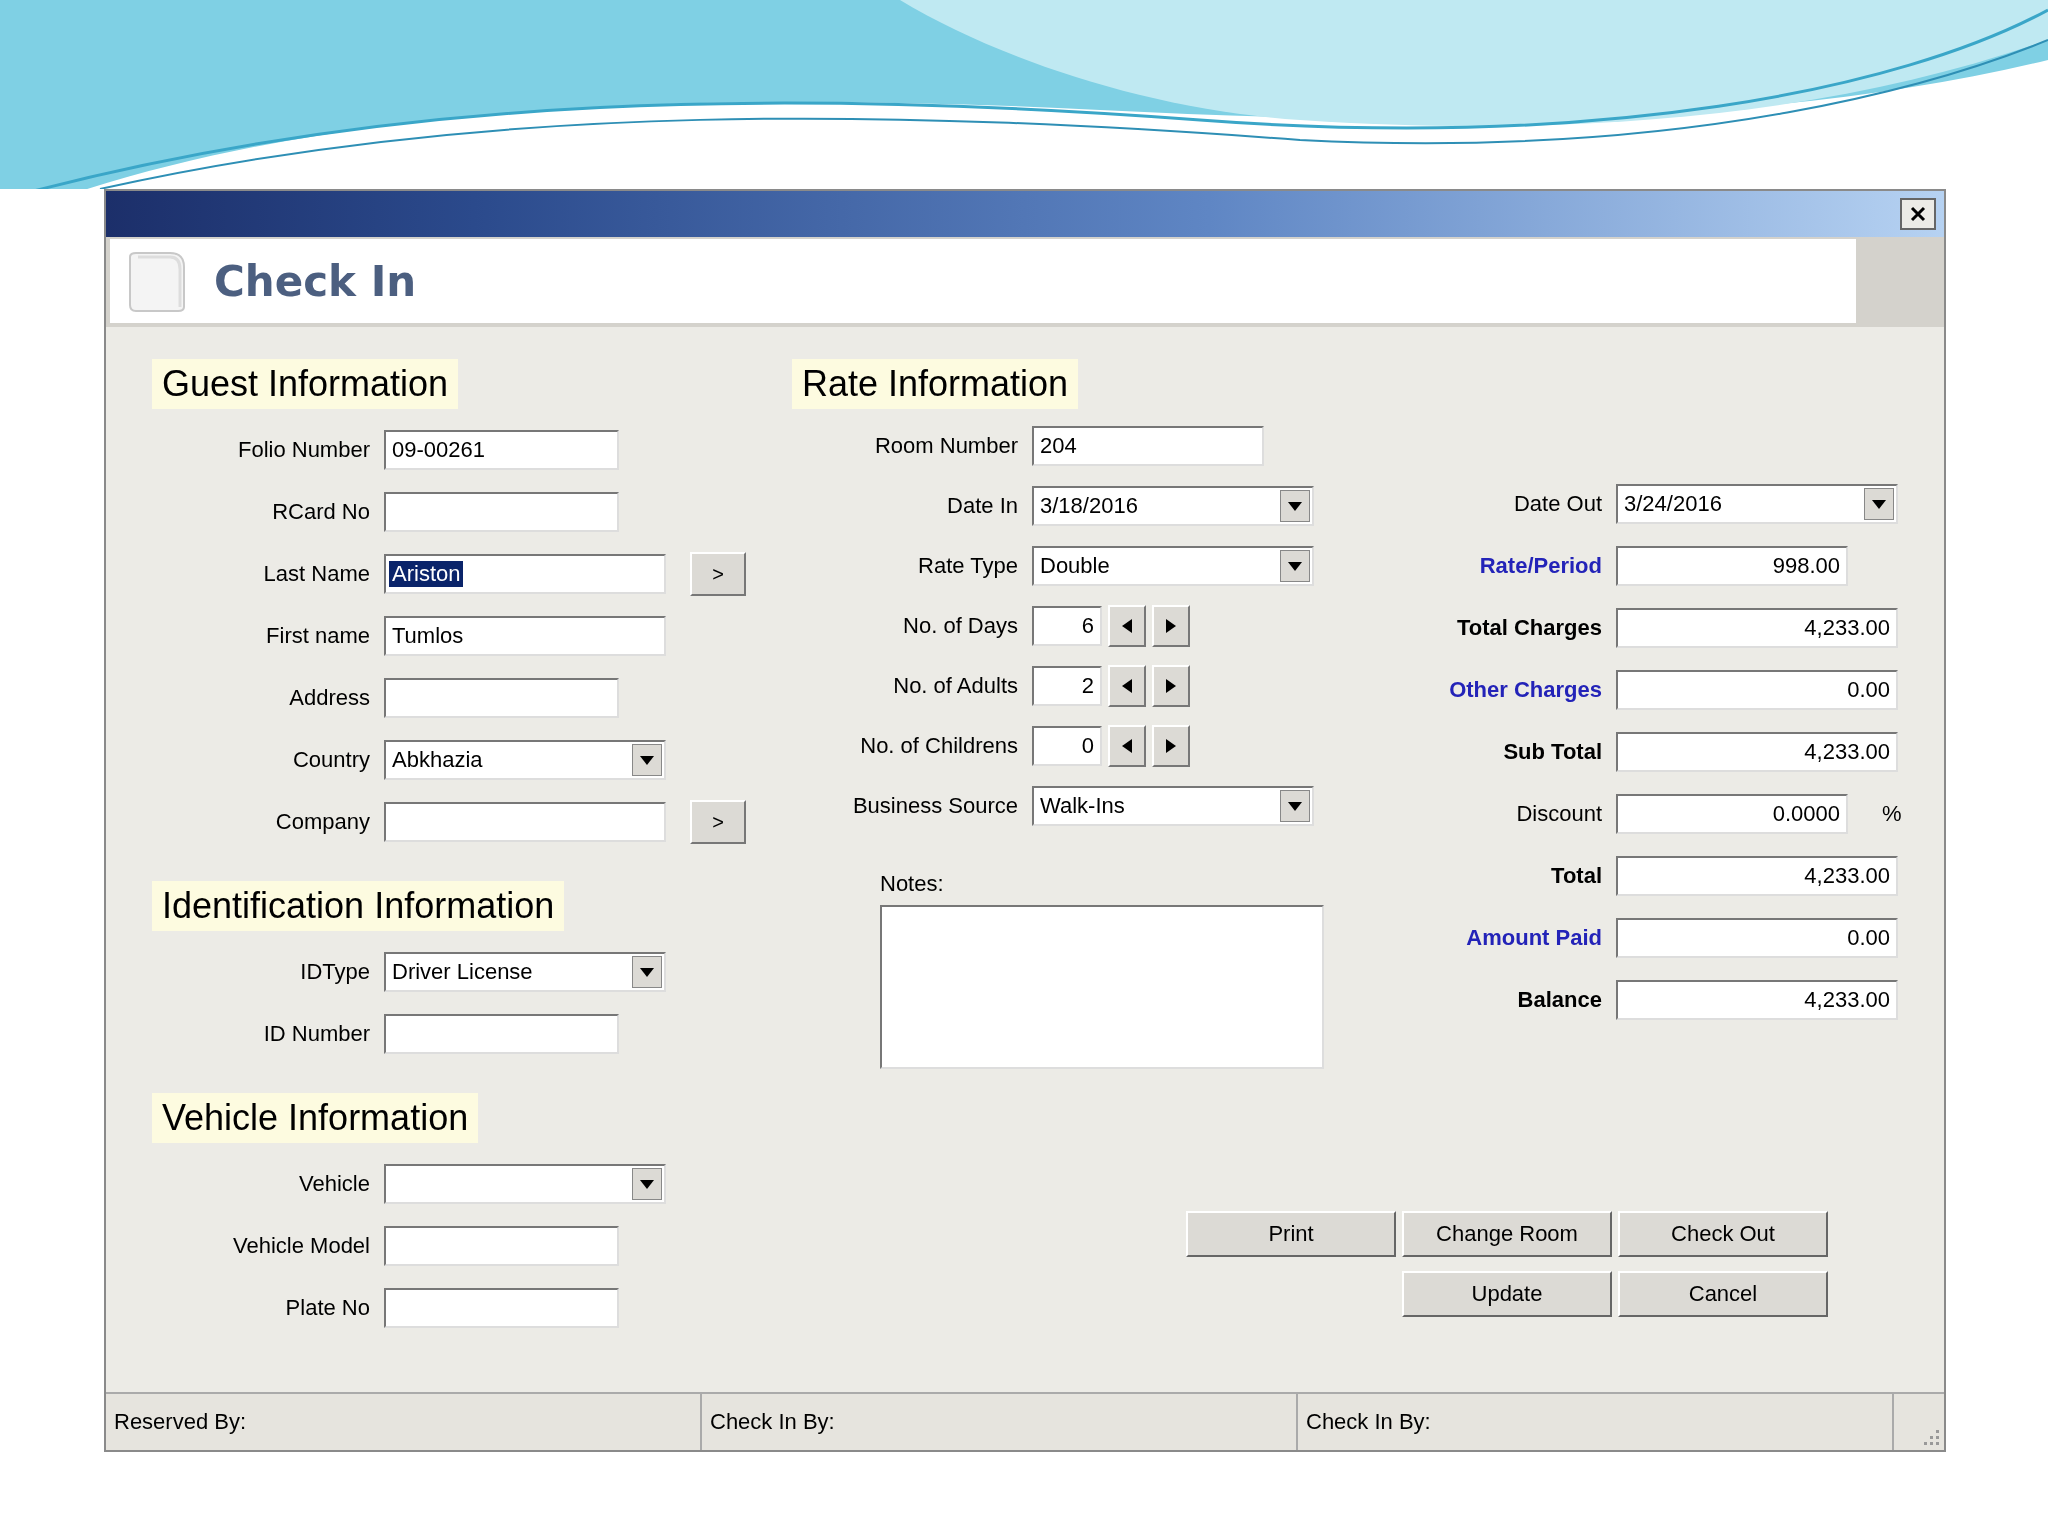 This screenshot has width=2048, height=1536. I want to click on section-heading: Vehicle Information, so click(315, 1118).